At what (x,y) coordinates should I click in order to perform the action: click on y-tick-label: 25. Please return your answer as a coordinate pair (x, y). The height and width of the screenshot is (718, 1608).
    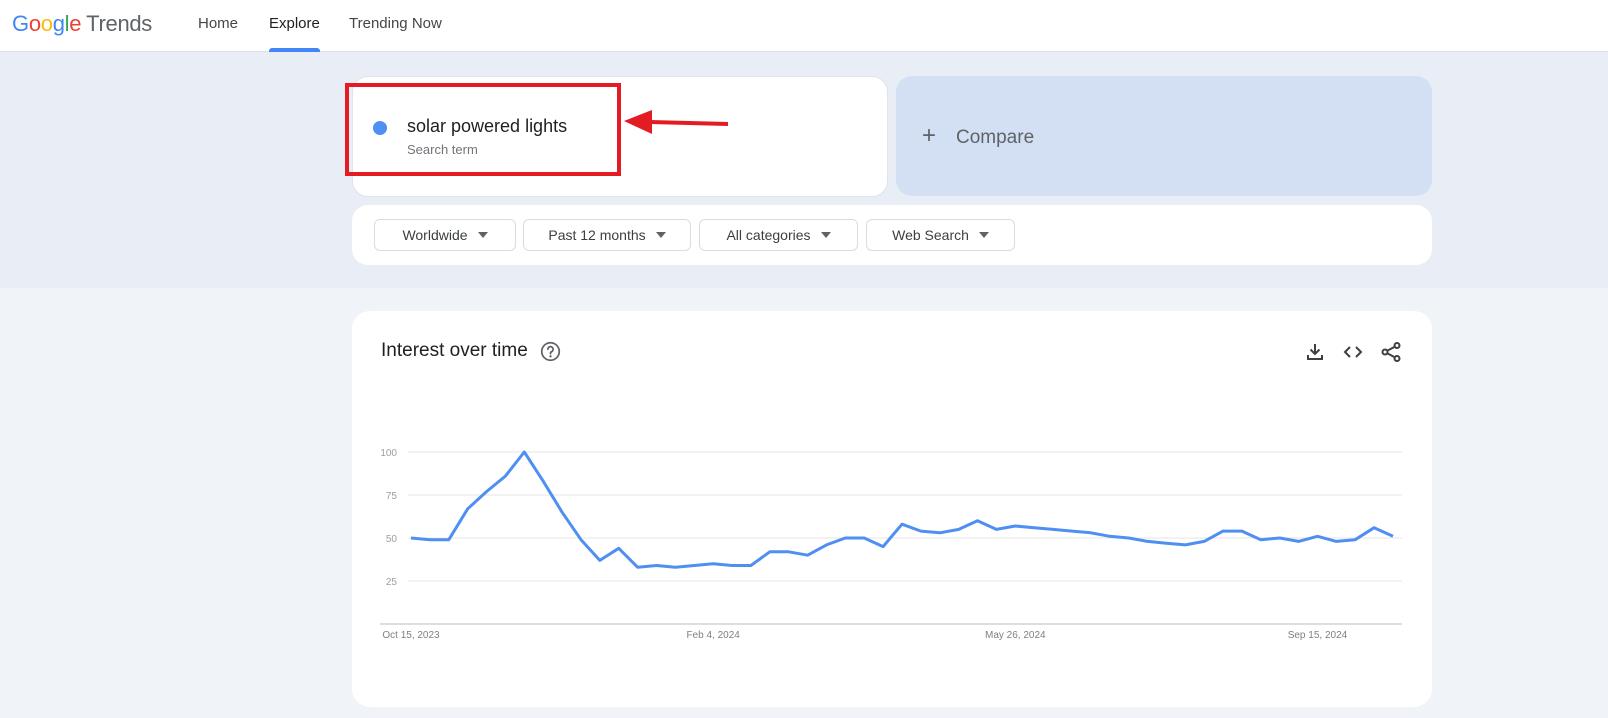
    Looking at the image, I should click on (392, 582).